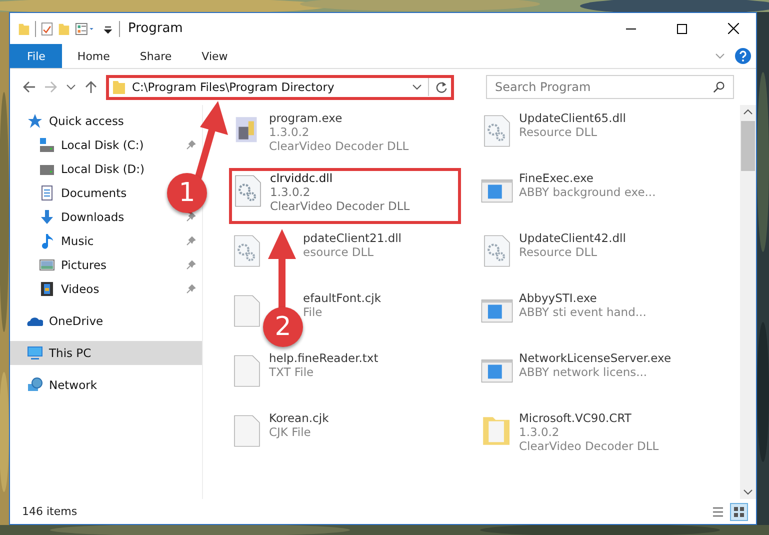 This screenshot has width=769, height=535. Describe the element at coordinates (631, 29) in the screenshot. I see `minimize-icon` at that location.